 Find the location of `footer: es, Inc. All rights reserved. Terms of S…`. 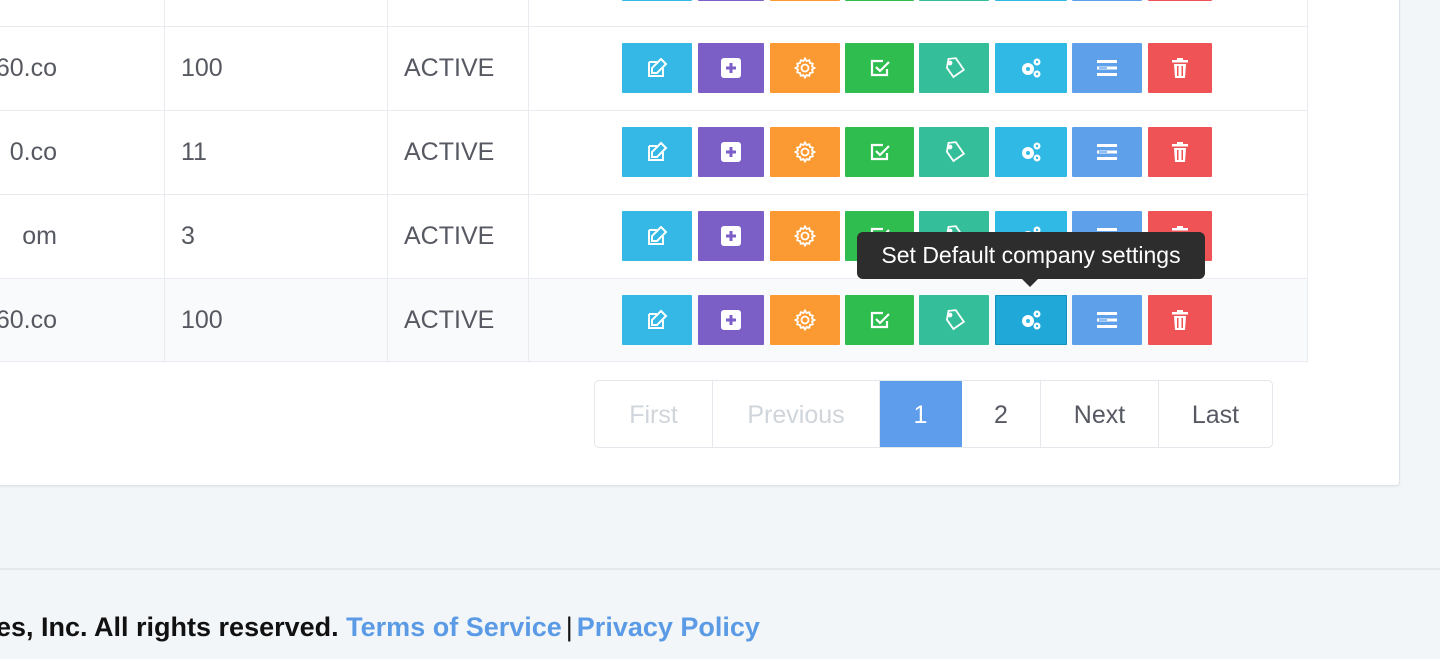

footer: es, Inc. All rights reserved. Terms of S… is located at coordinates (380, 627).